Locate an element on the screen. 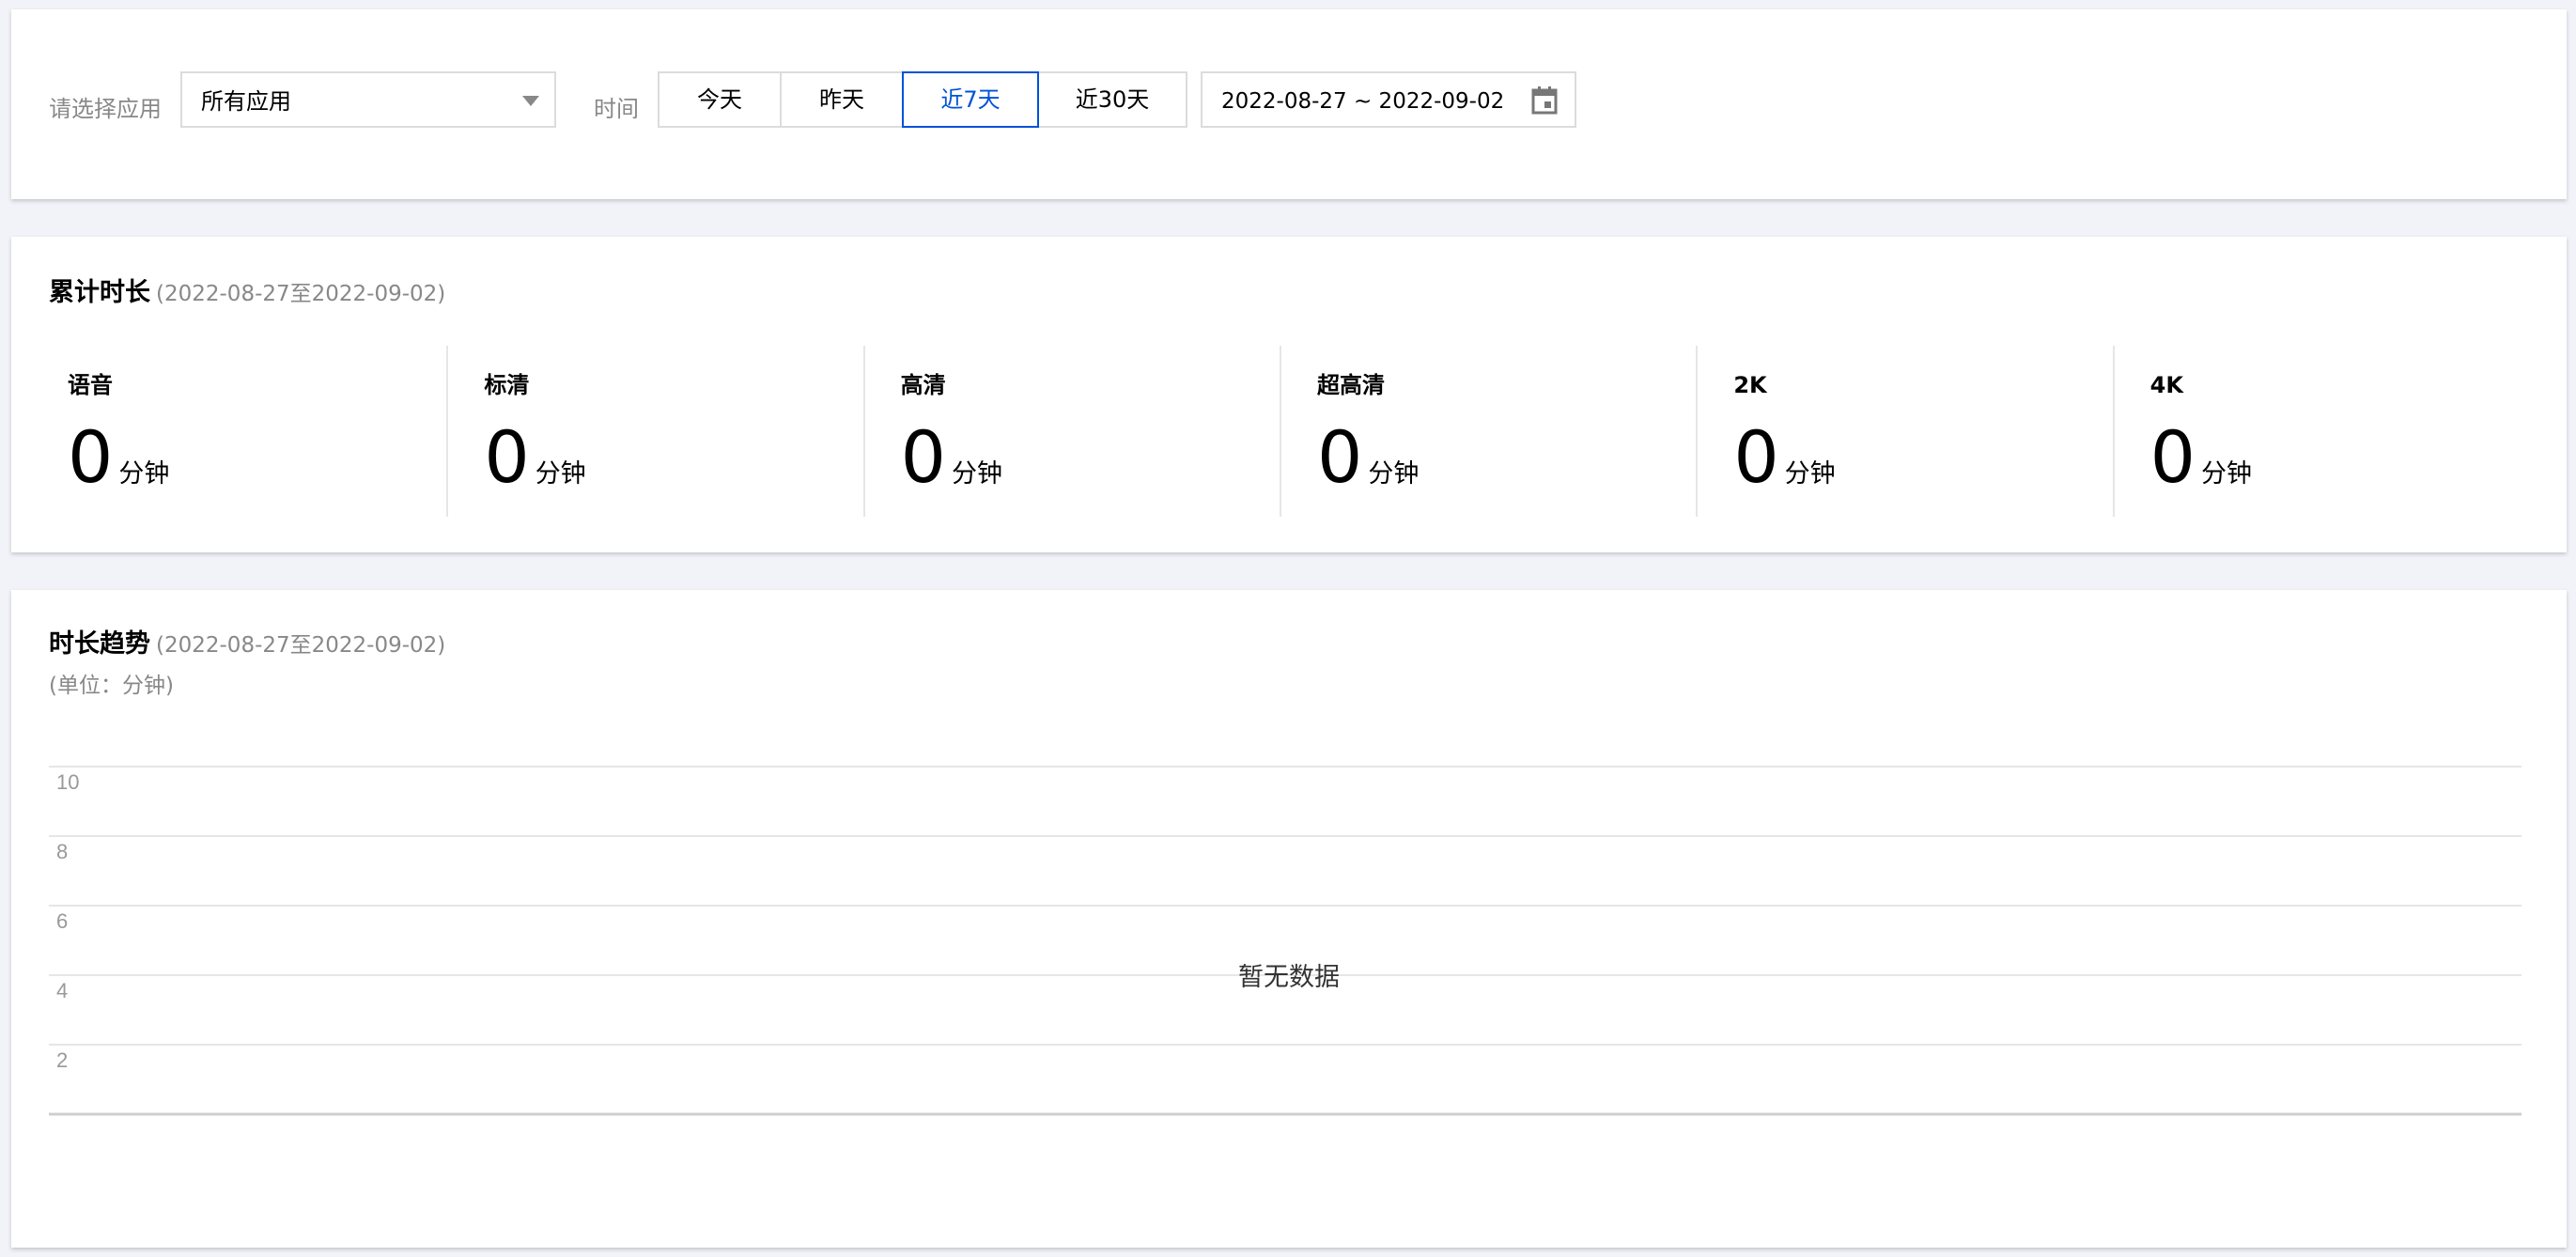 This screenshot has width=2576, height=1257. metric-label: 标清 is located at coordinates (507, 385).